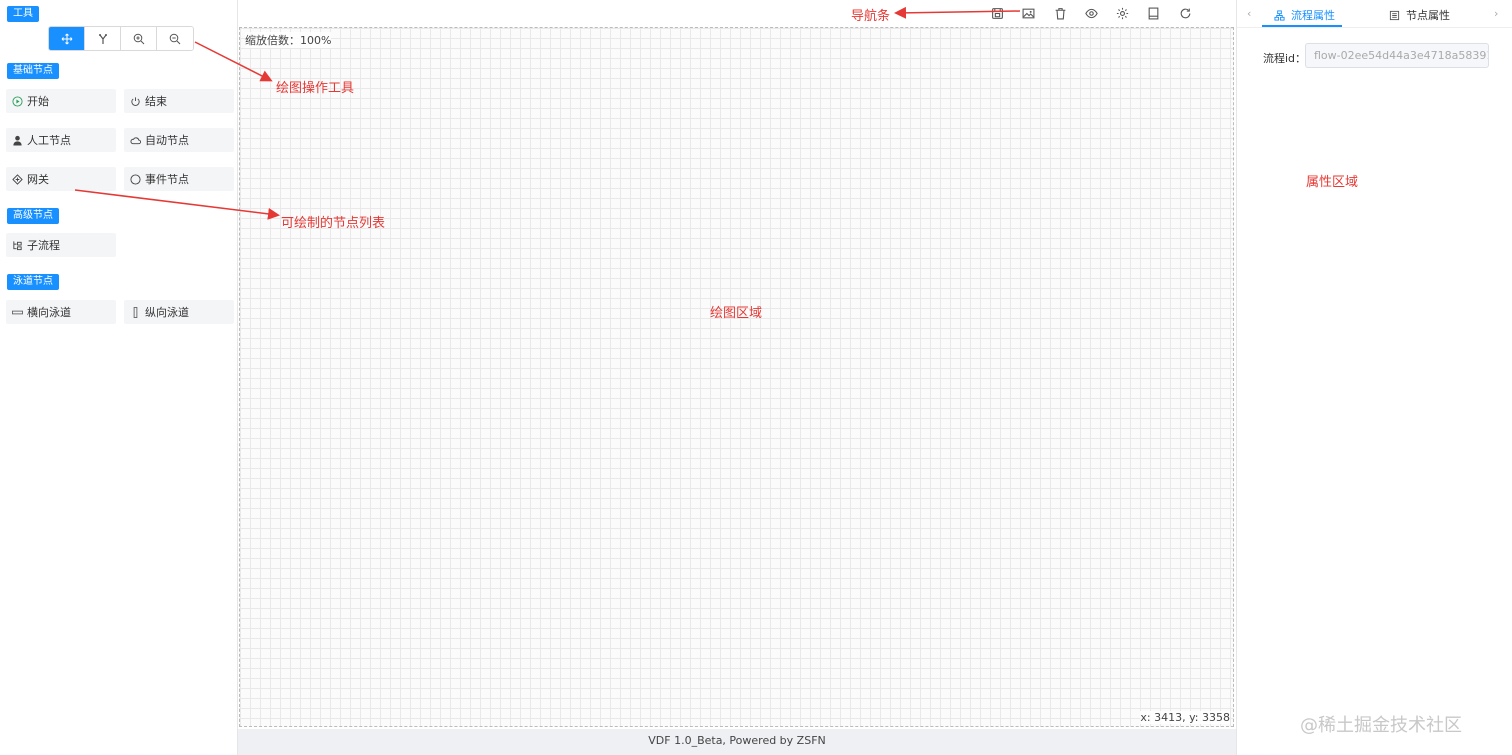  Describe the element at coordinates (1060, 13) in the screenshot. I see `delete-icon` at that location.